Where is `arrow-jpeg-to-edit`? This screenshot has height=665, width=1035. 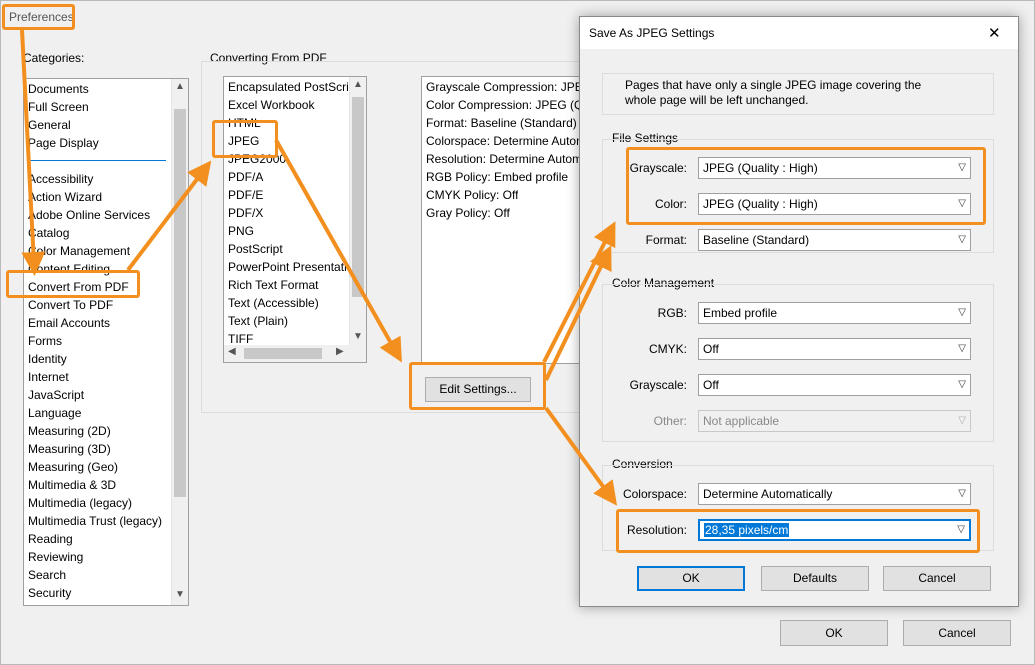
arrow-jpeg-to-edit is located at coordinates (338, 251).